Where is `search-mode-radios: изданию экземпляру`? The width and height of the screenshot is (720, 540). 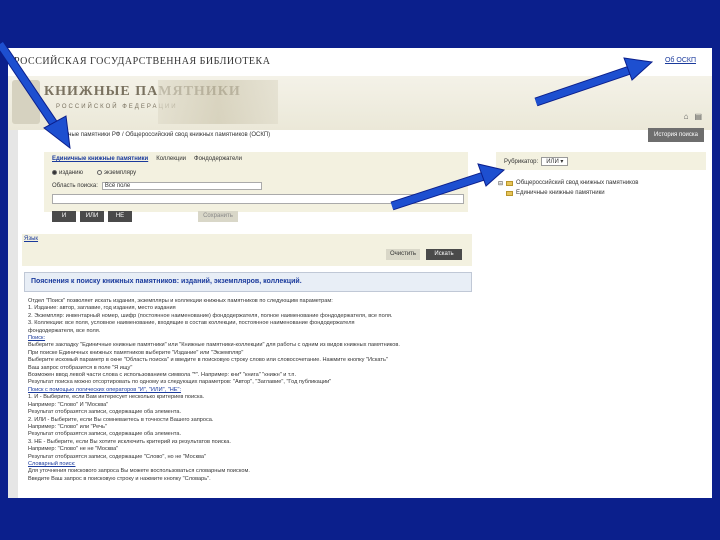 search-mode-radios: изданию экземпляру is located at coordinates (94, 173).